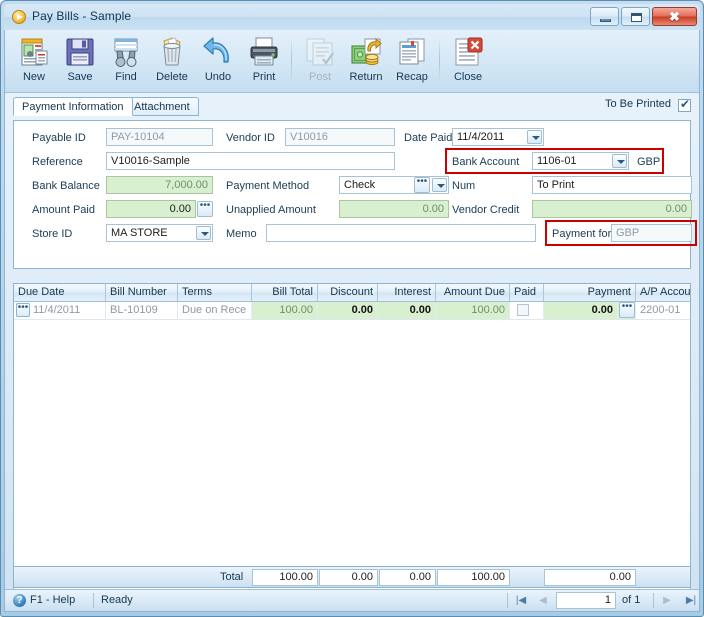 Image resolution: width=704 pixels, height=617 pixels. I want to click on num-field: To Print, so click(612, 185).